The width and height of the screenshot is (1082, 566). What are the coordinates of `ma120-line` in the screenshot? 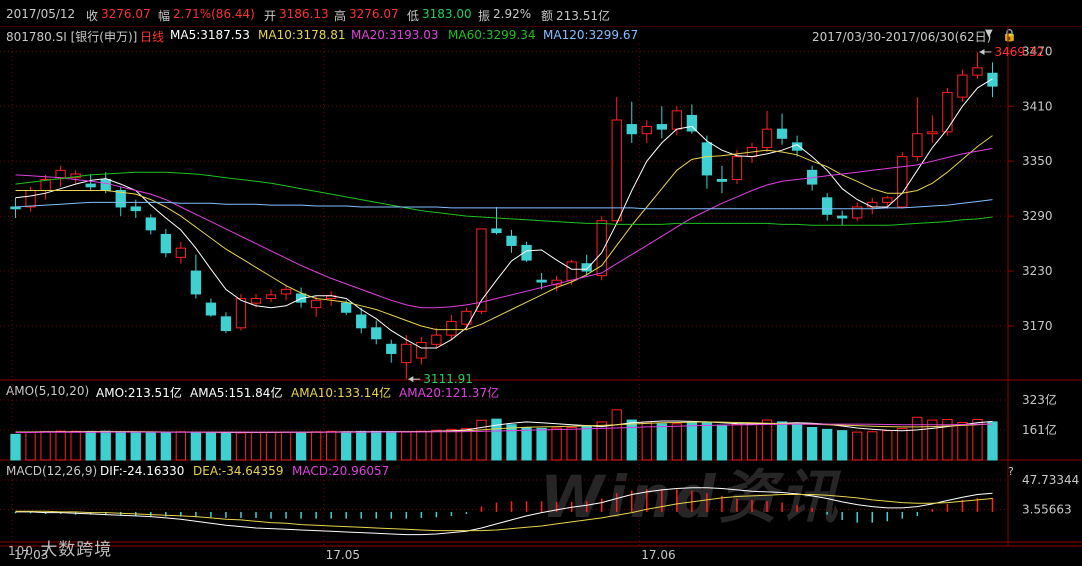 It's located at (504, 204).